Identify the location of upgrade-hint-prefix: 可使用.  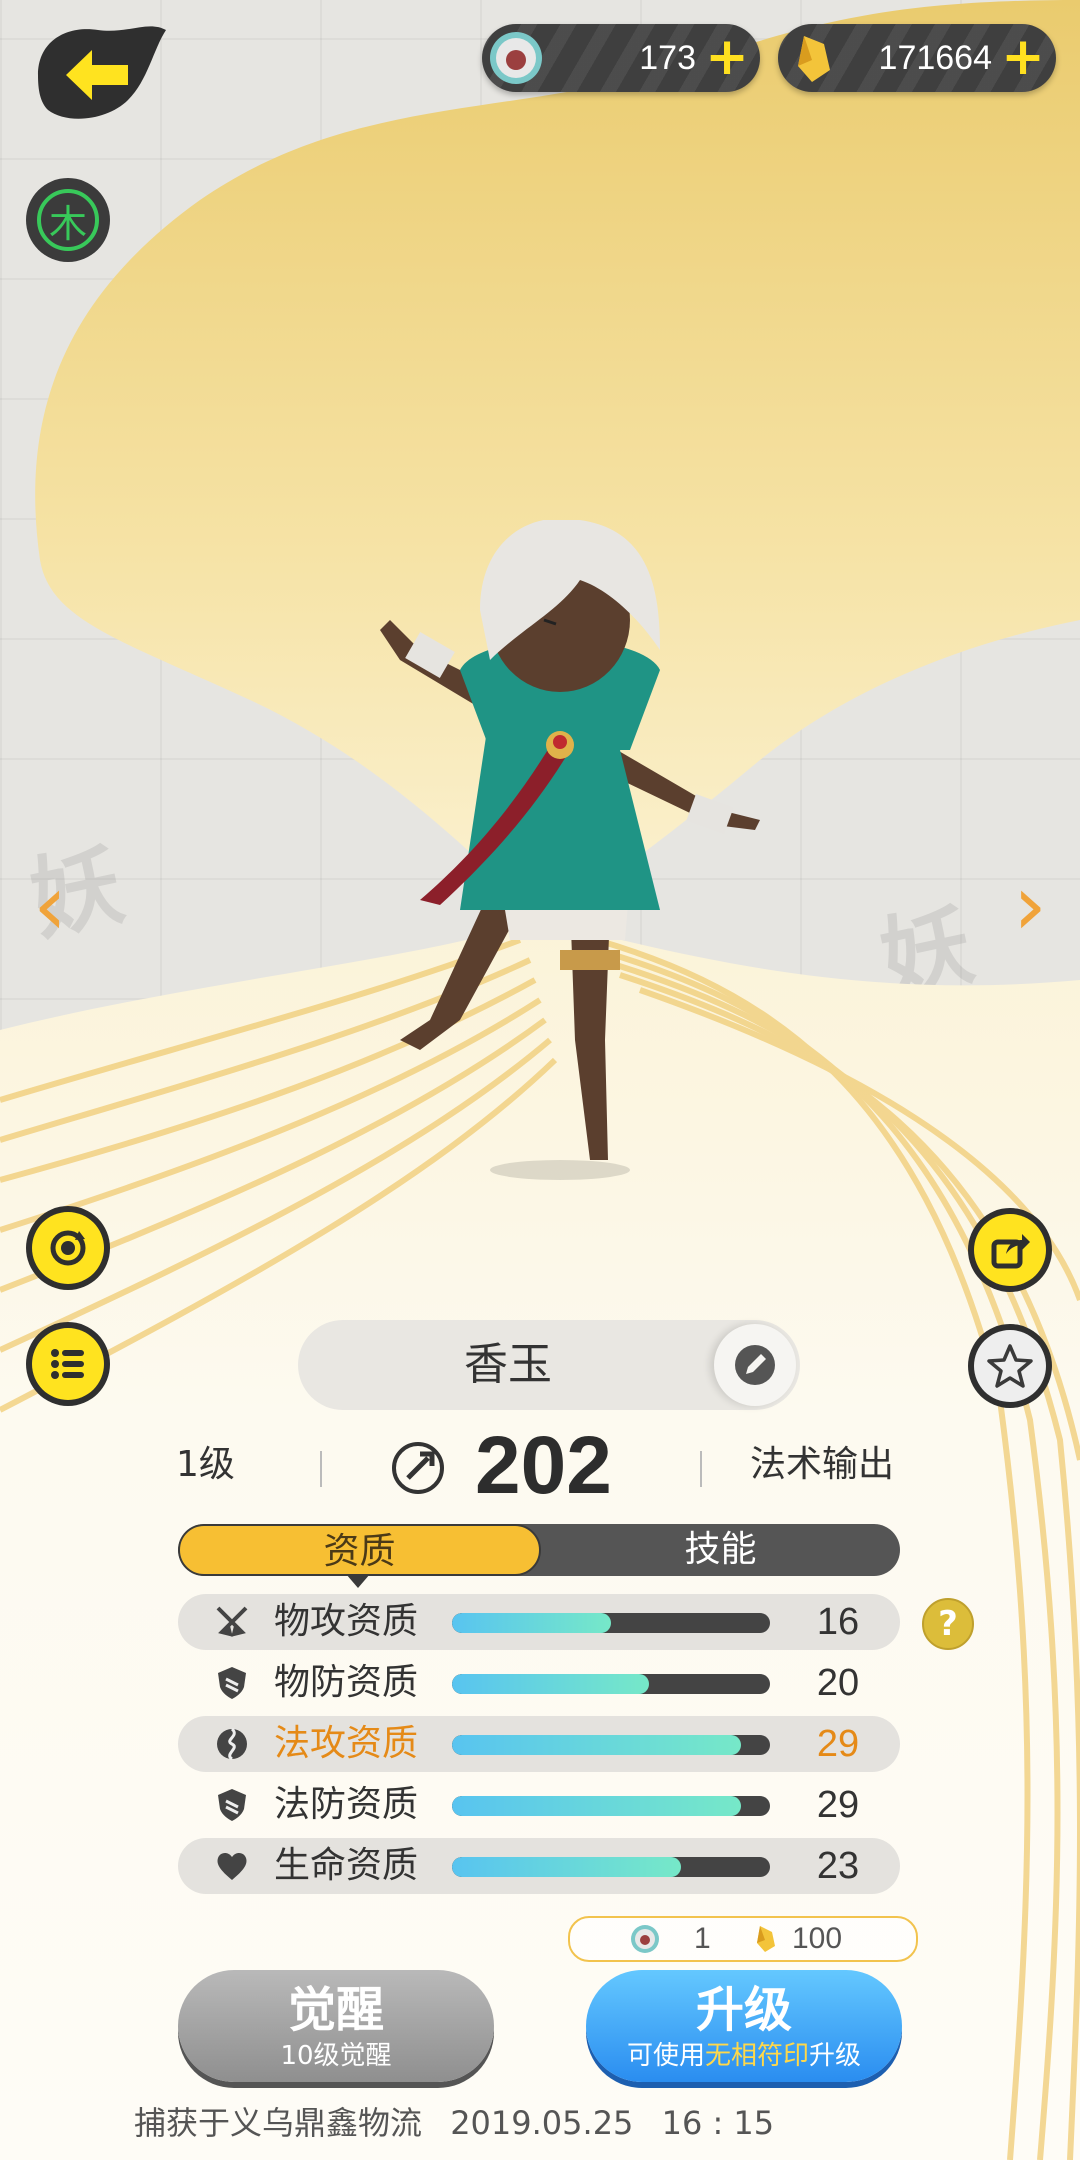
(665, 2056).